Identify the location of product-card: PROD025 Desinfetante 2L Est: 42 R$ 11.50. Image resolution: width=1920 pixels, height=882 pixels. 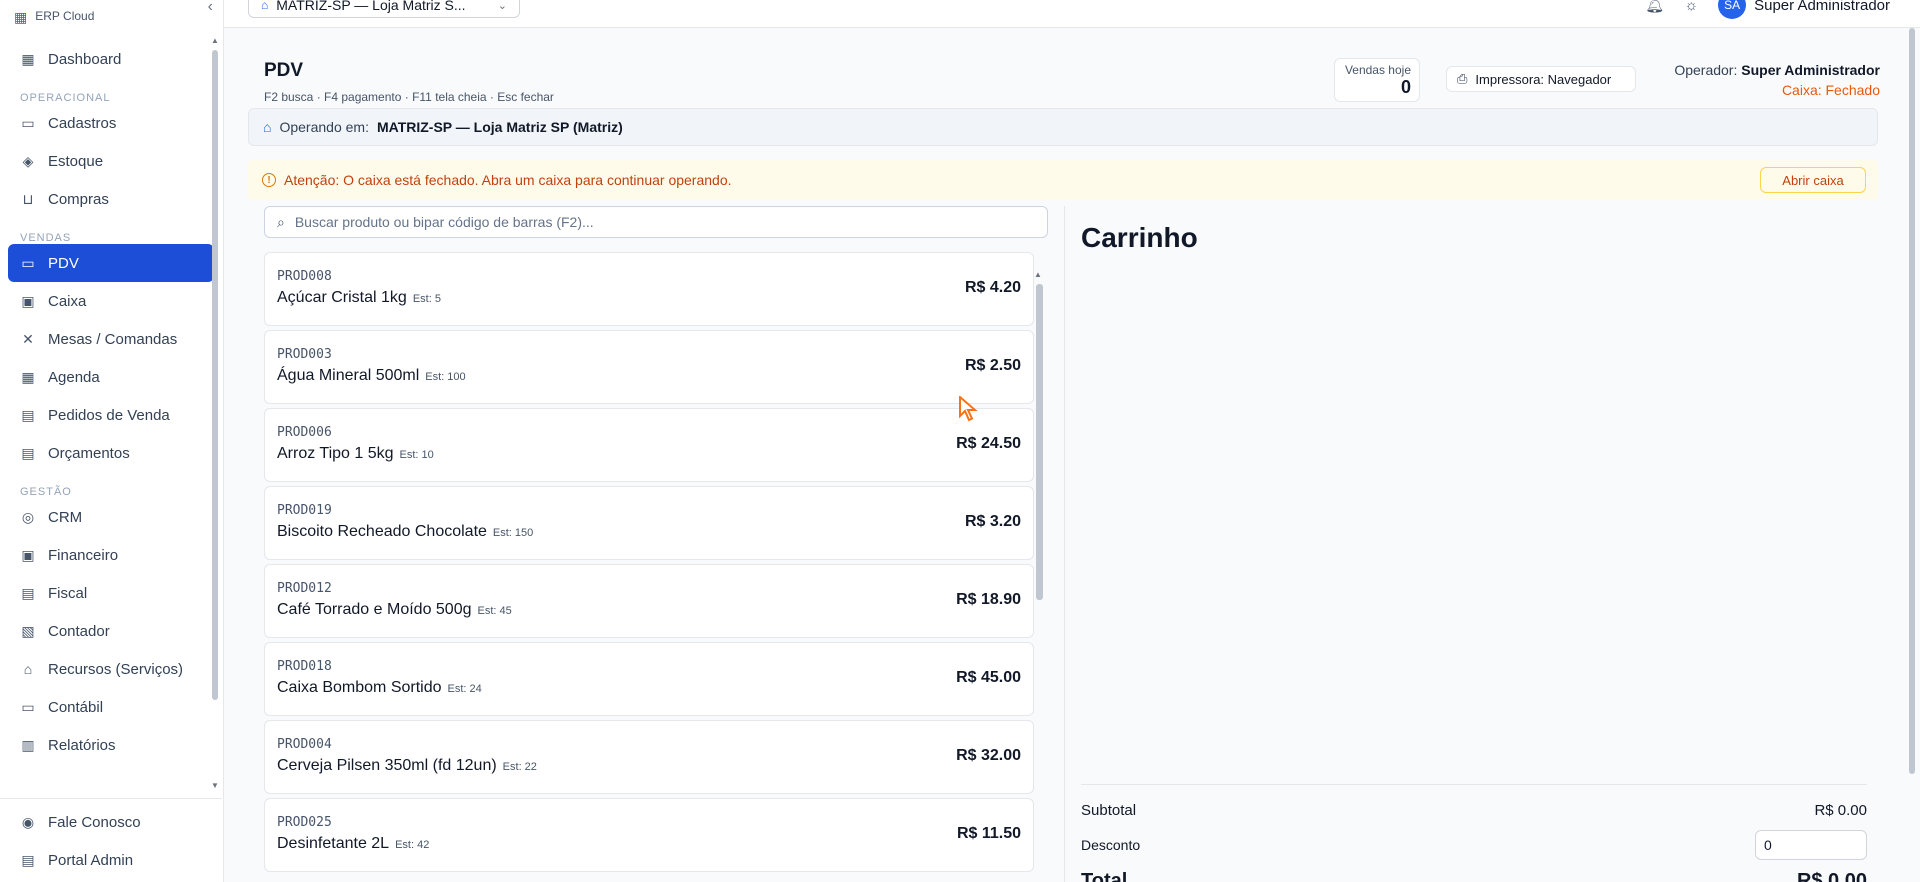
(649, 835).